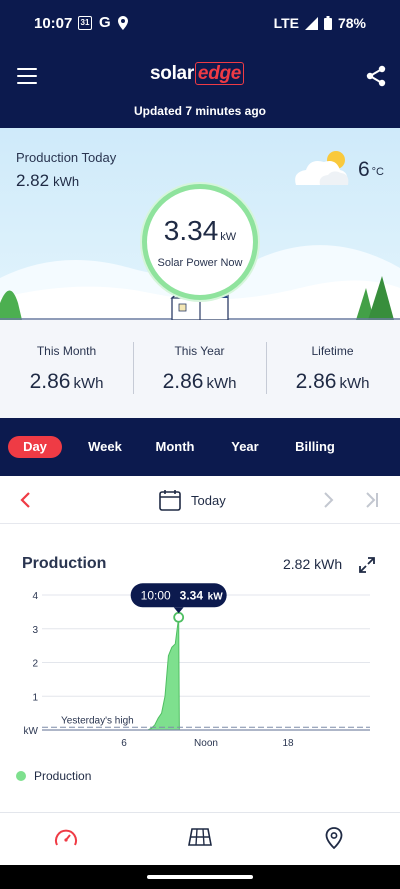  What do you see at coordinates (320, 23) in the screenshot?
I see `status-right: LTE 78%` at bounding box center [320, 23].